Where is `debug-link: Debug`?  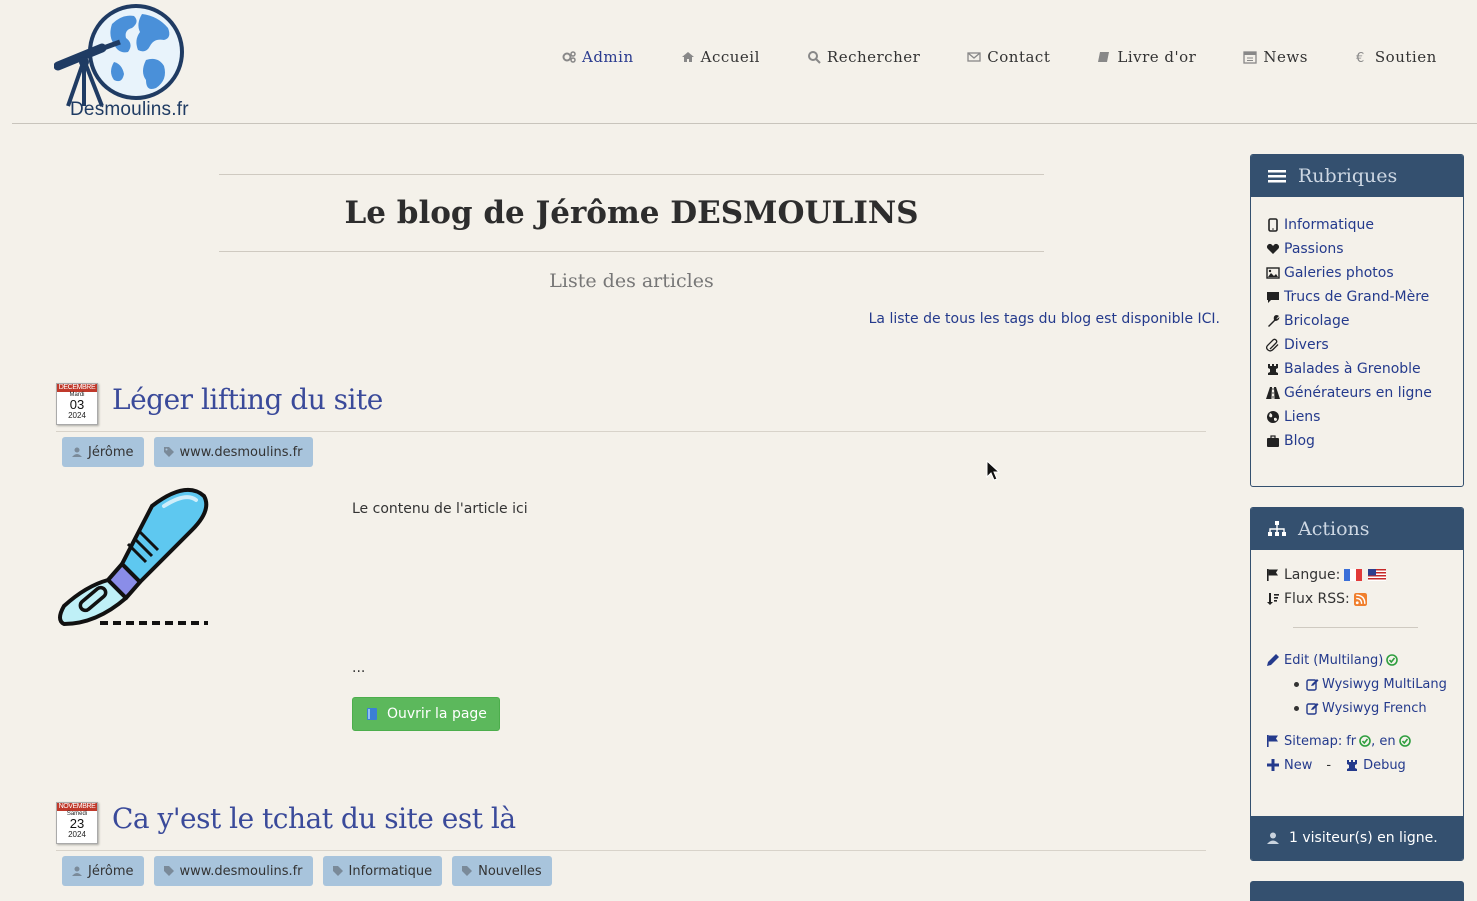 debug-link: Debug is located at coordinates (1384, 765).